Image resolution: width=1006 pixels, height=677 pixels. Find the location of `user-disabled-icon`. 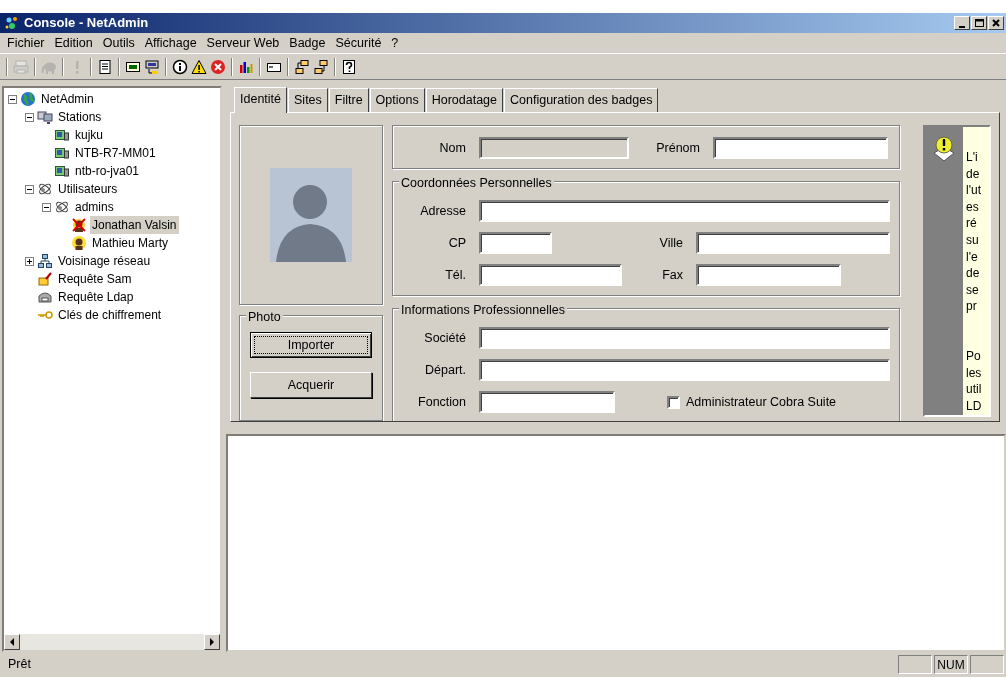

user-disabled-icon is located at coordinates (79, 225).